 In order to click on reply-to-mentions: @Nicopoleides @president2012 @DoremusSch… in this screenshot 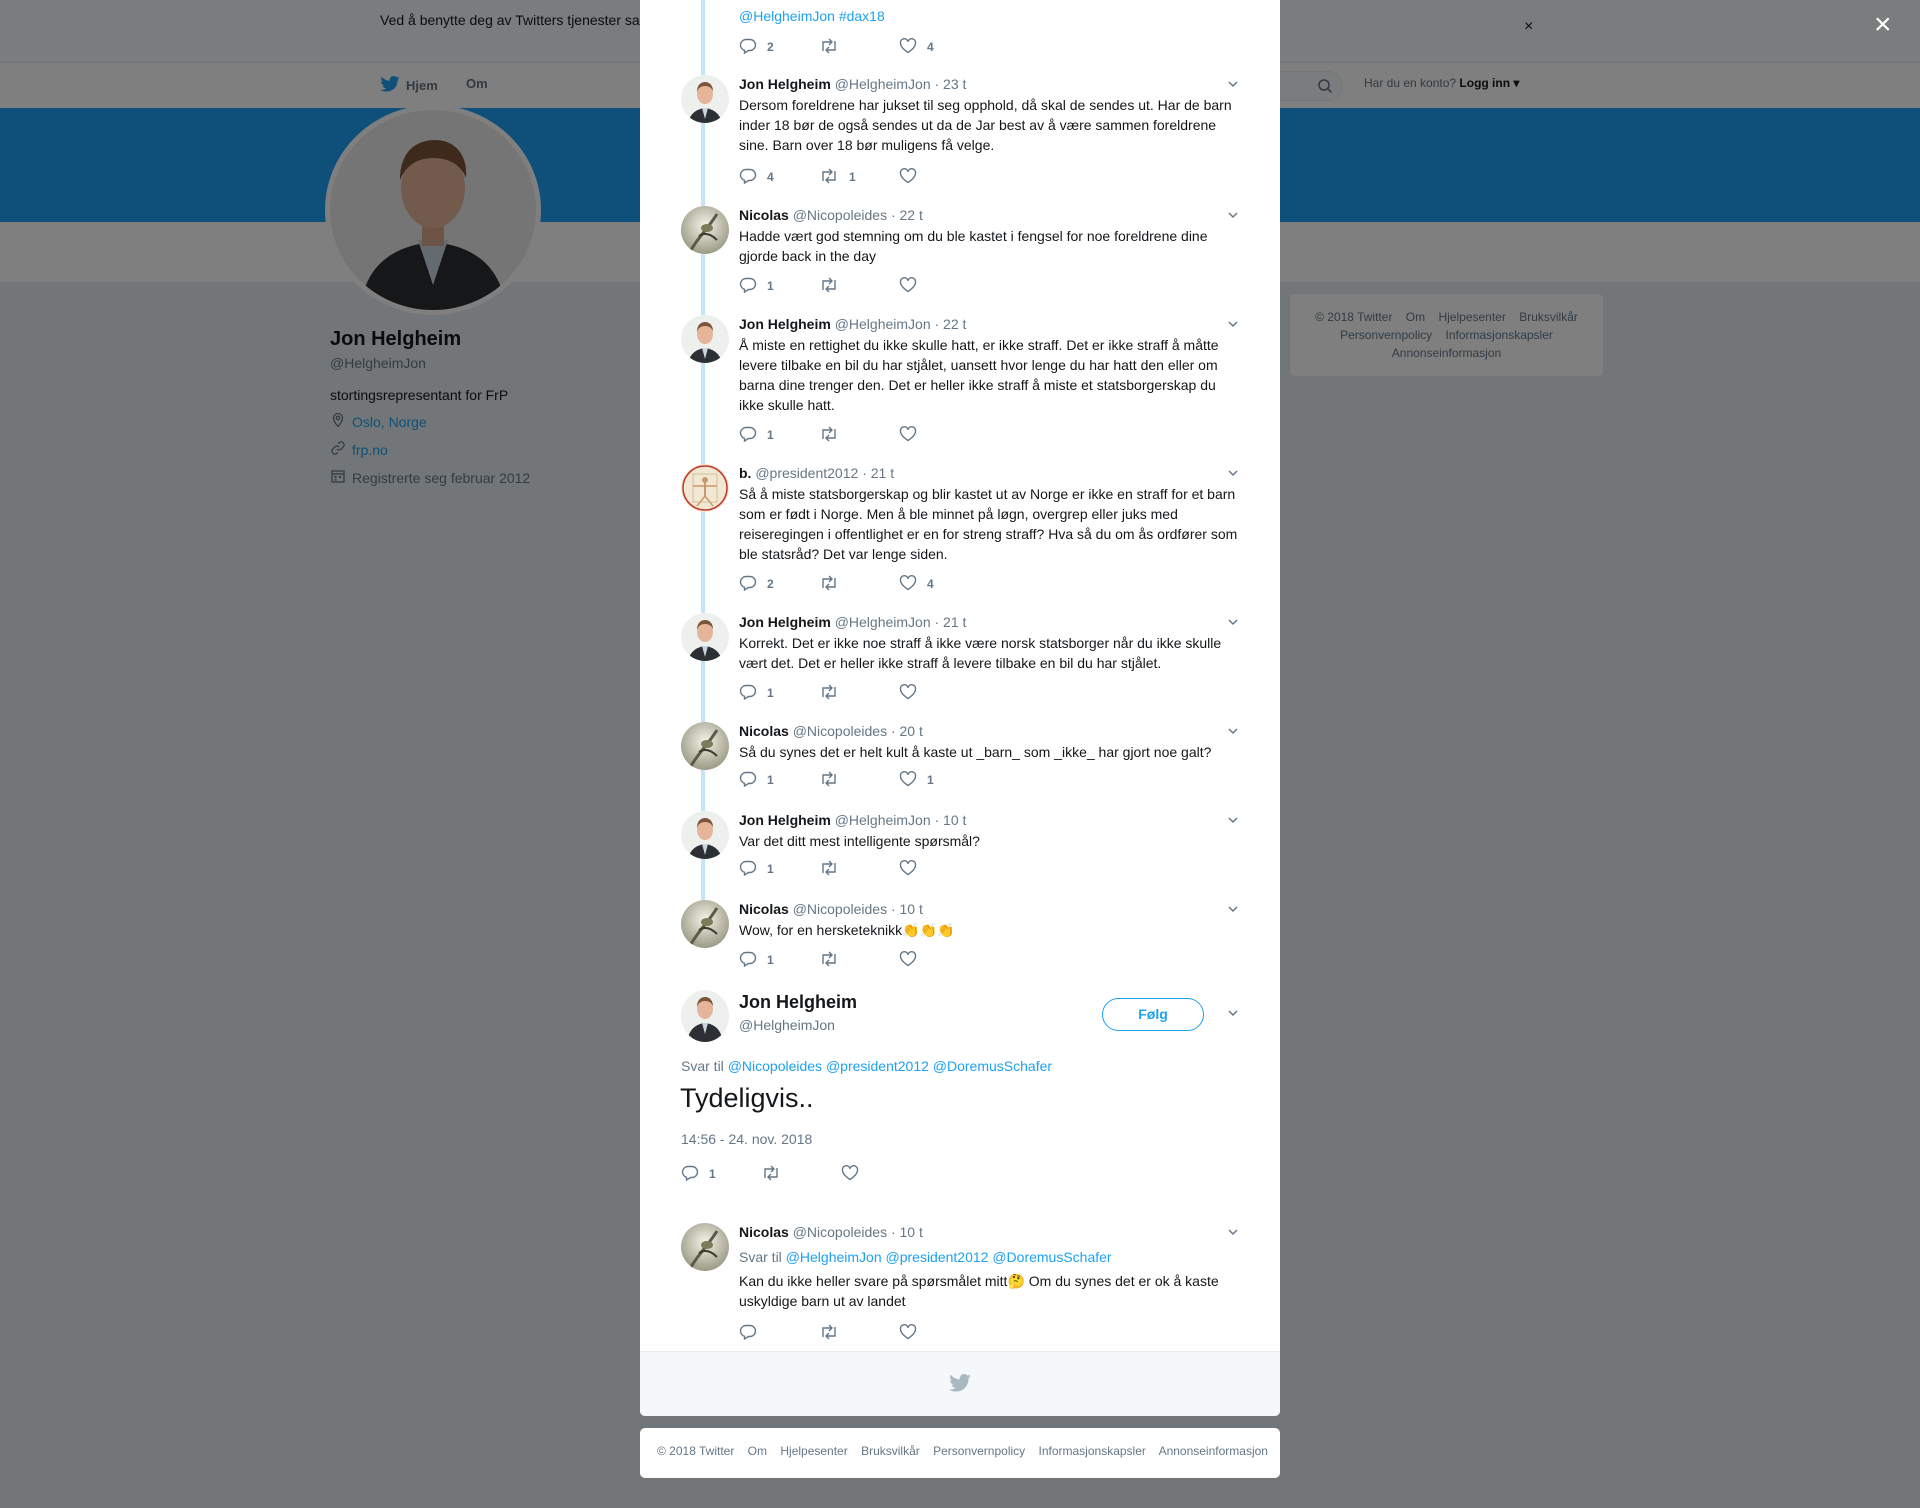, I will do `click(890, 1066)`.